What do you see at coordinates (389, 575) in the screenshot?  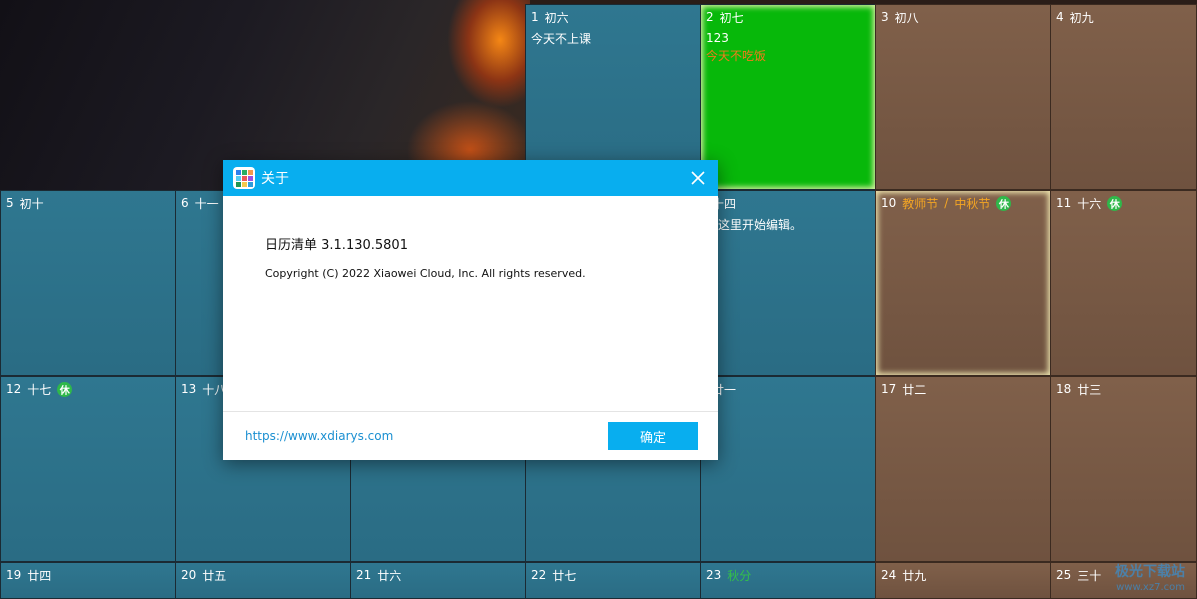 I see `lunar-date: 廿六` at bounding box center [389, 575].